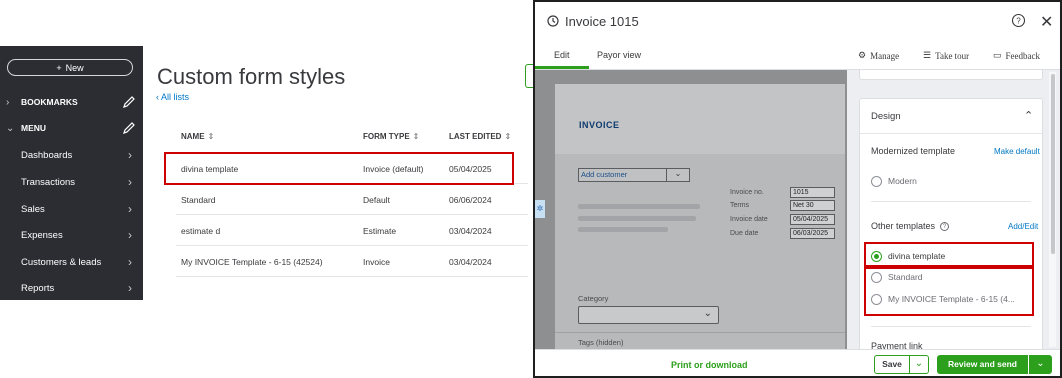 This screenshot has height=378, width=1062. What do you see at coordinates (1016, 55) in the screenshot?
I see `feedback-button: ▭ Feedback` at bounding box center [1016, 55].